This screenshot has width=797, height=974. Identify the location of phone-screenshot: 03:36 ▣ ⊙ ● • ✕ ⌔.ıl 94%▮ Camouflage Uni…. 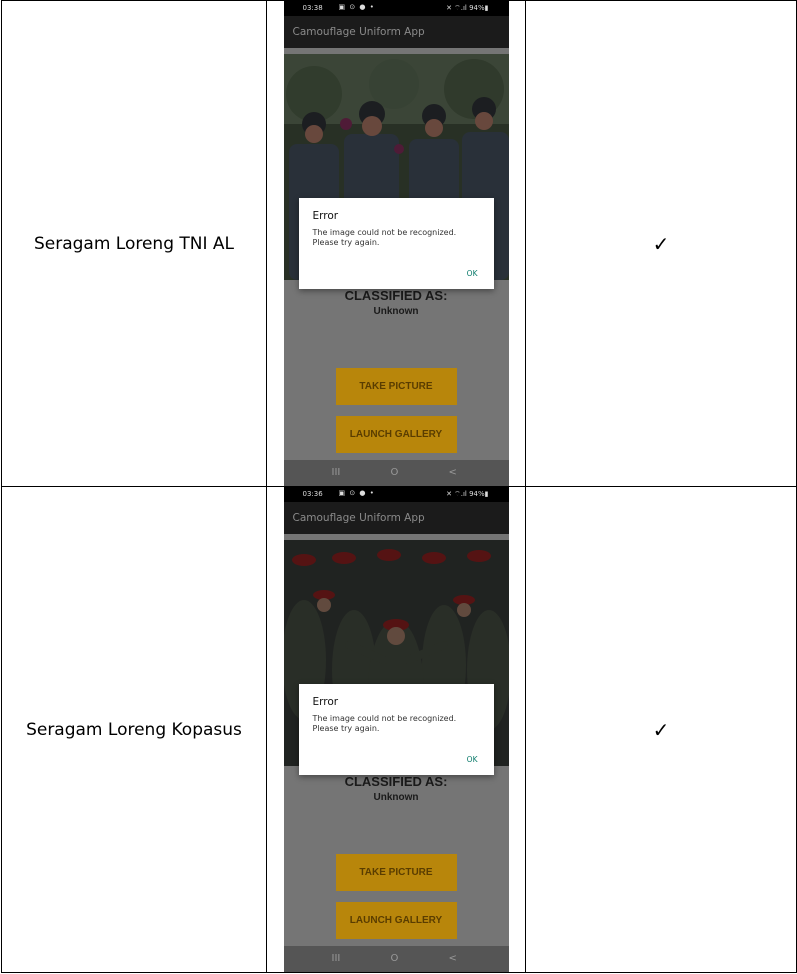
(396, 729).